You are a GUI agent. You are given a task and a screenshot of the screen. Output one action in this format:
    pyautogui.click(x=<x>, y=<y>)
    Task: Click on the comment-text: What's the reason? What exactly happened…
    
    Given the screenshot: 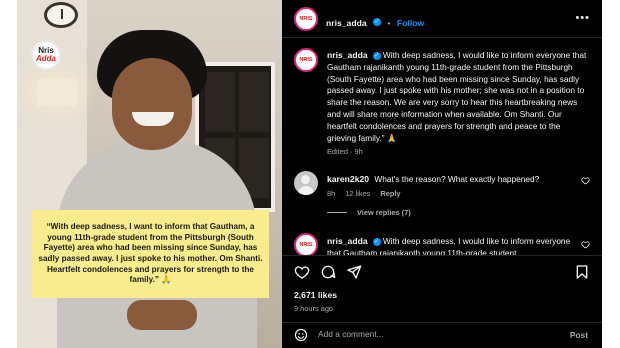 What is the action you would take?
    pyautogui.click(x=457, y=179)
    